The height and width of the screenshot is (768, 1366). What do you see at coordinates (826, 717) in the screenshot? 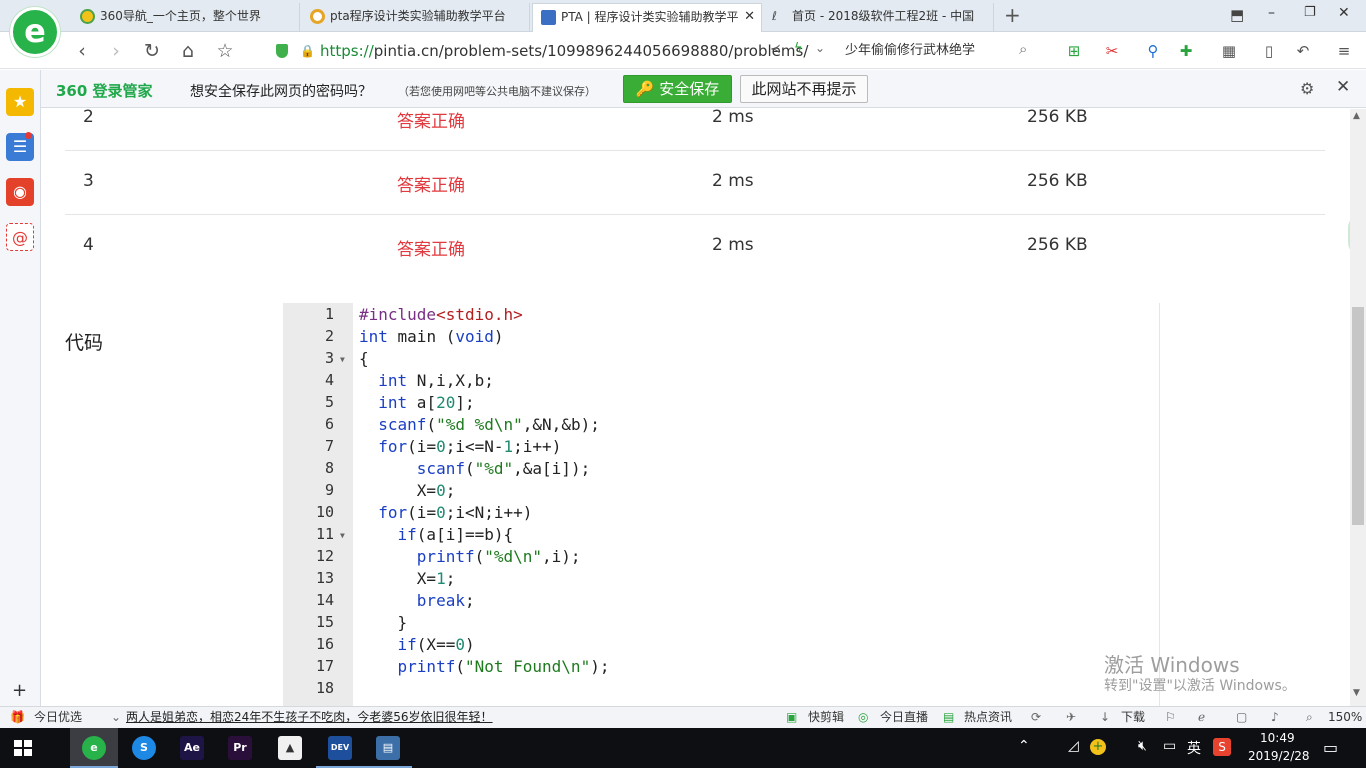
I see `quick-clip-label: 快剪辑` at bounding box center [826, 717].